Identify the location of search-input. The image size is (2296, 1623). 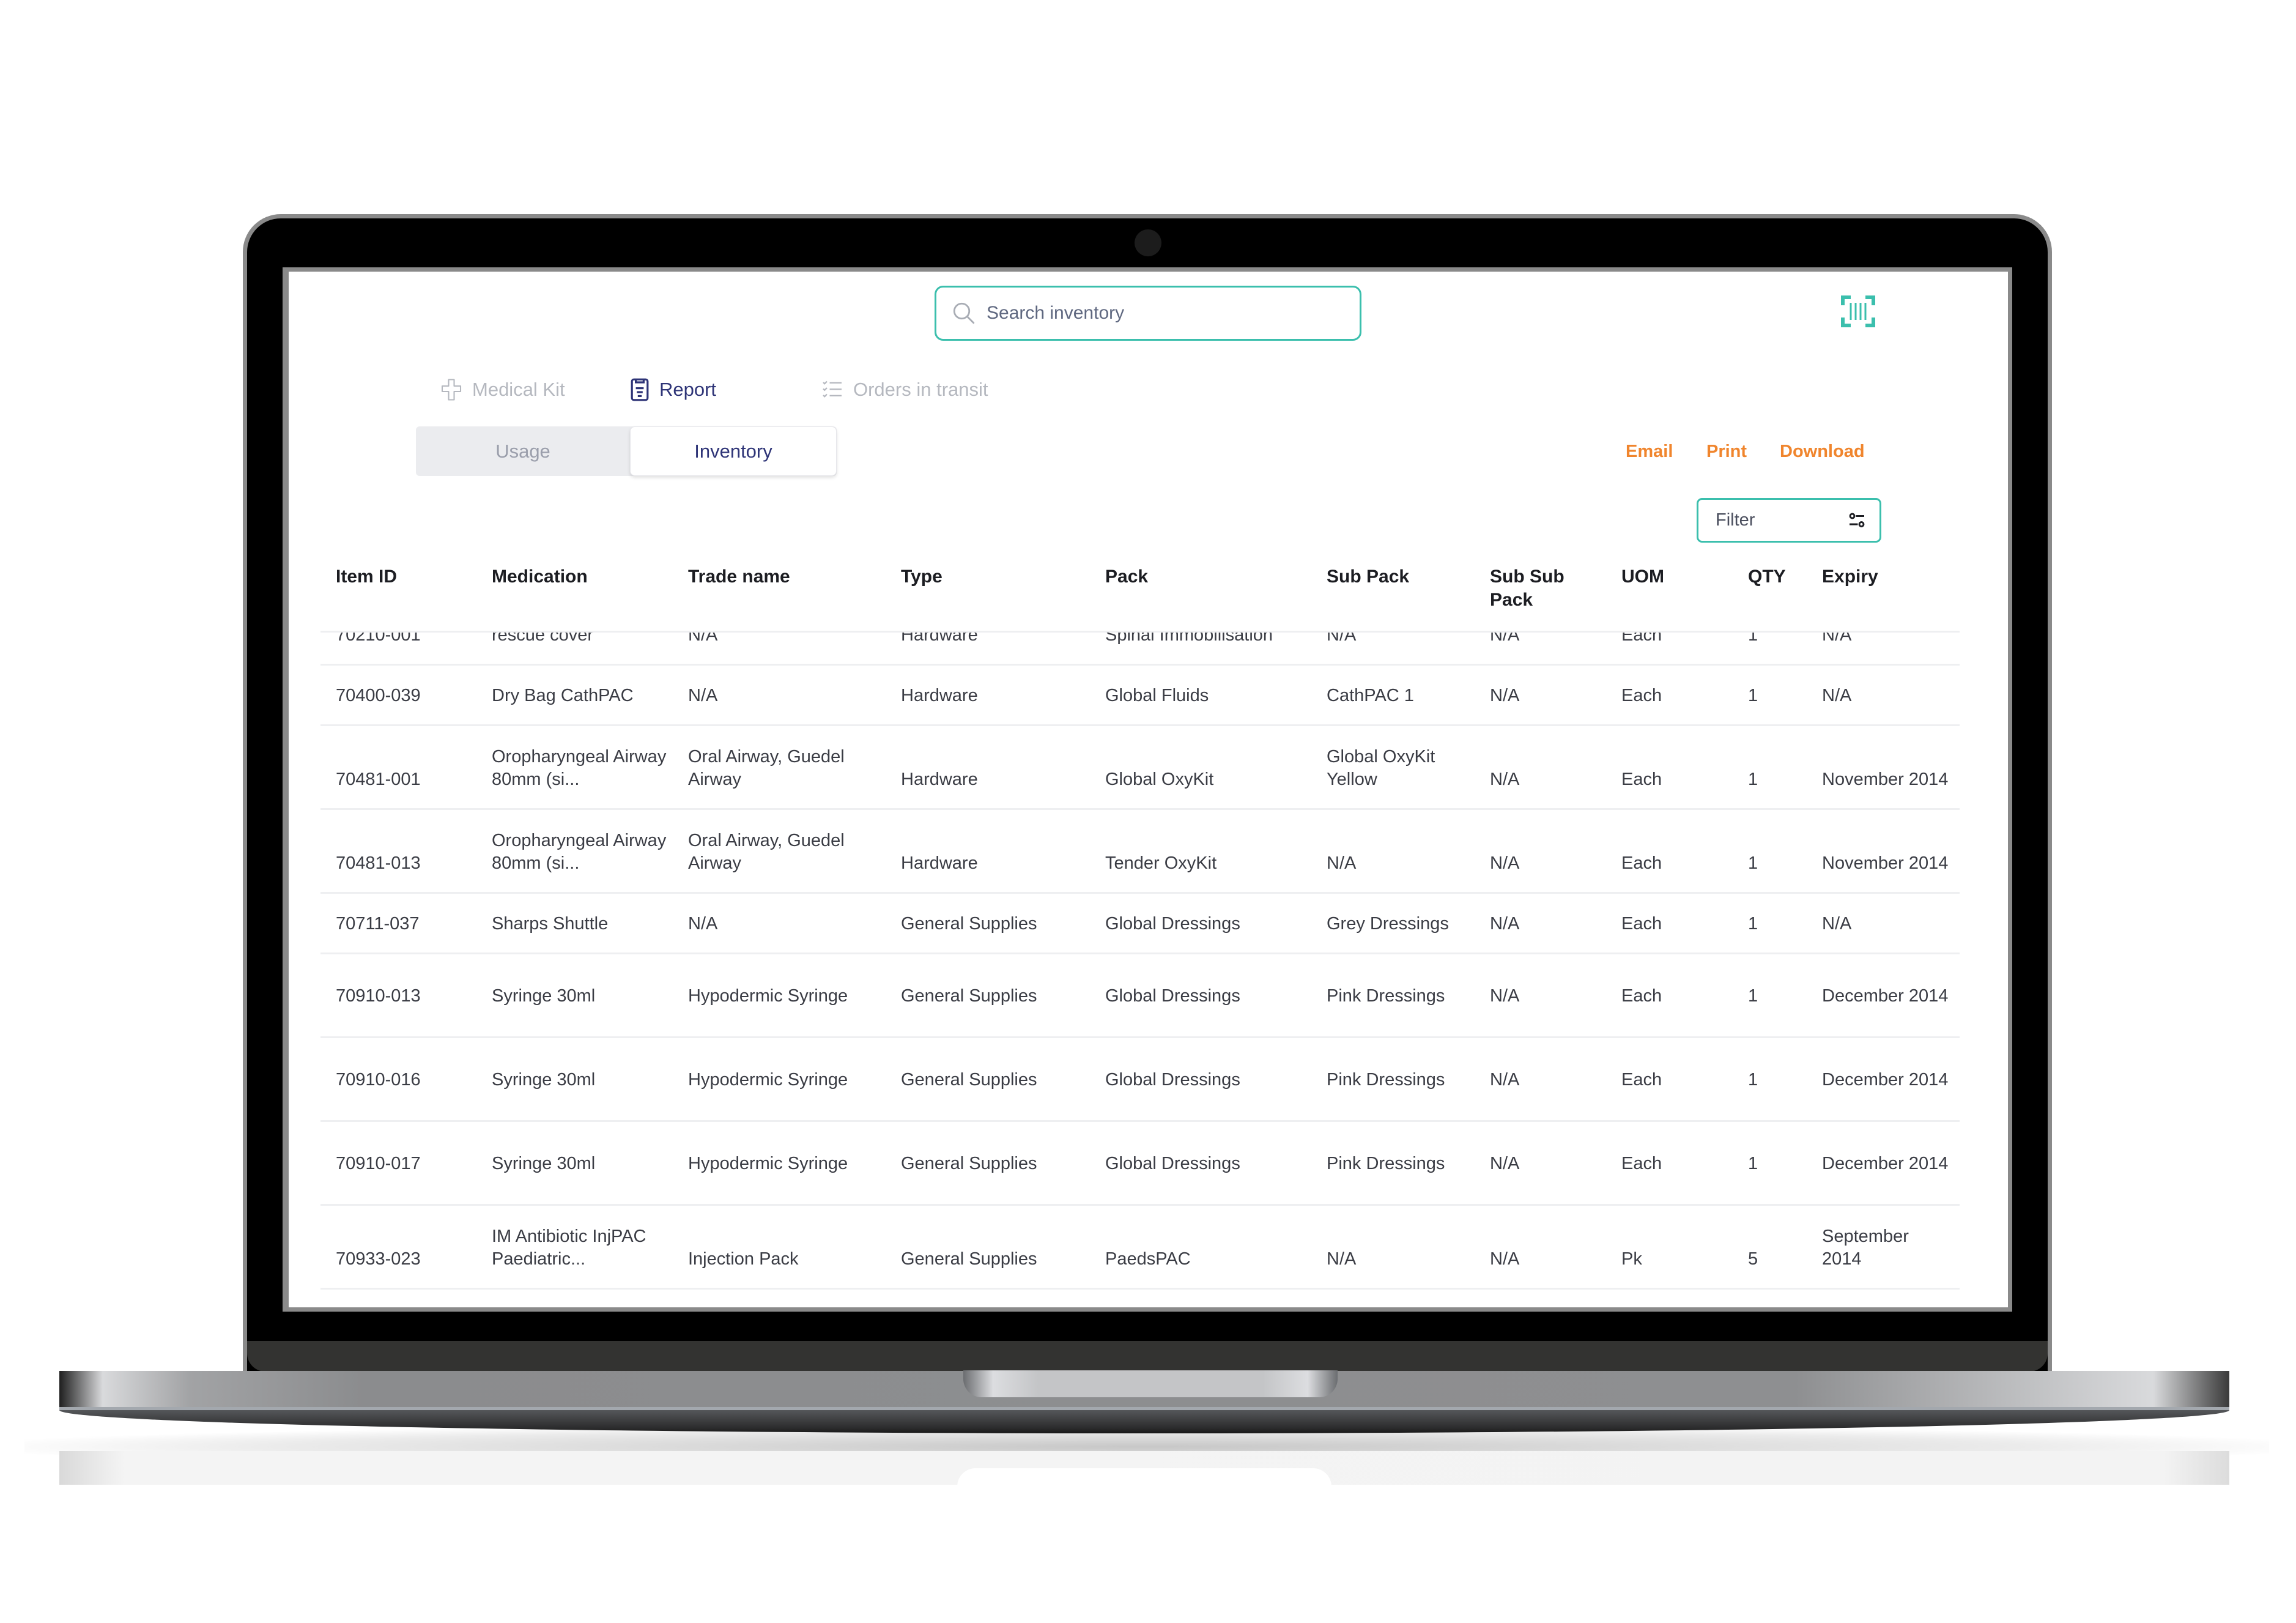
(1172, 313).